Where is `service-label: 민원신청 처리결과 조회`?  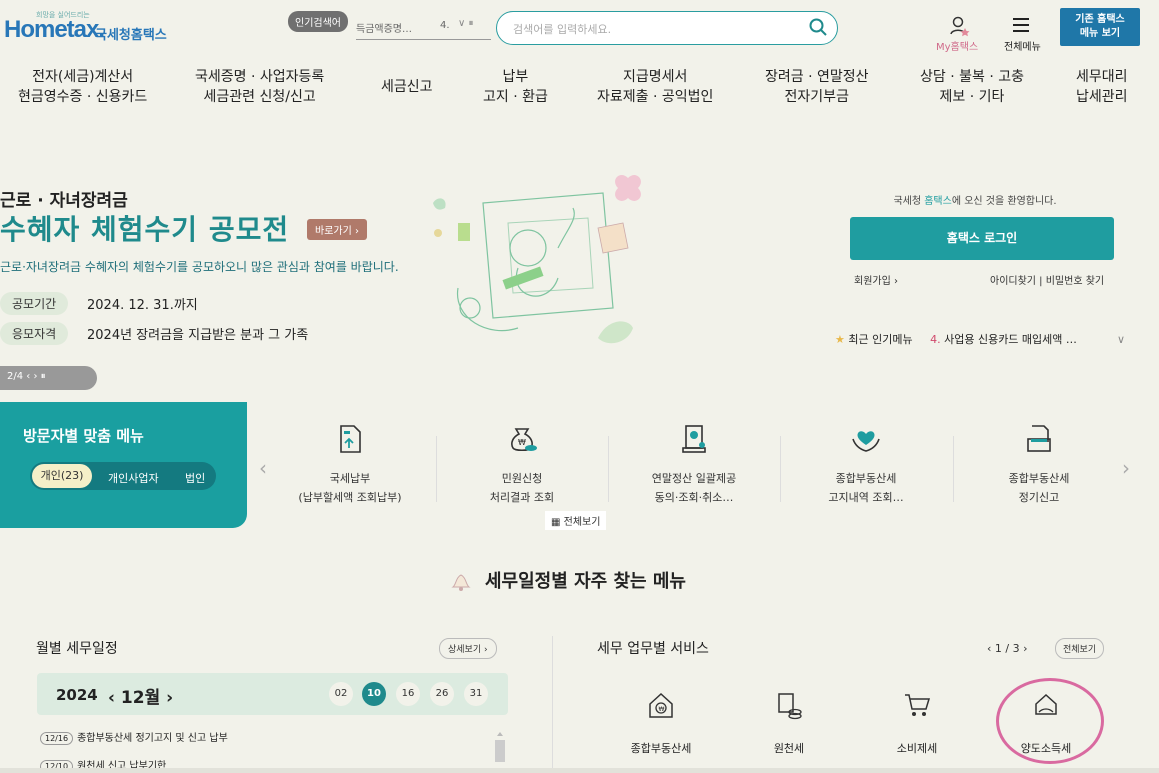
service-label: 민원신청 처리결과 조회 is located at coordinates (522, 488).